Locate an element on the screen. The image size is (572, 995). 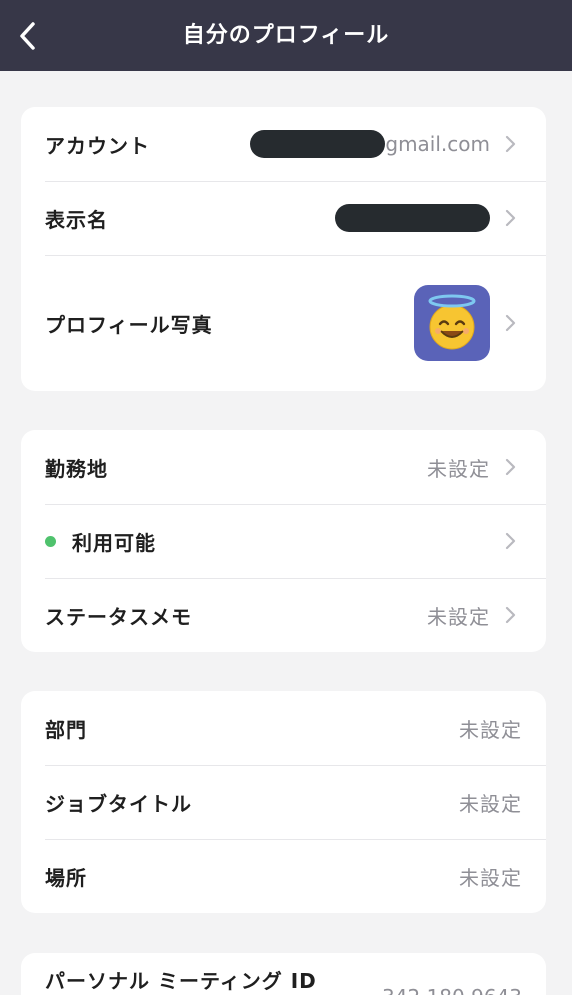
avatar is located at coordinates (452, 323).